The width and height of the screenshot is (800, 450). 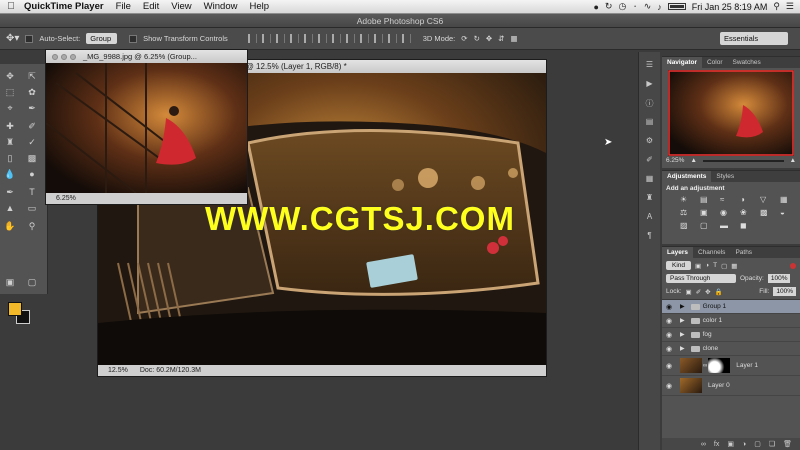 I want to click on black-white-icon: ▣, so click(x=707, y=212).